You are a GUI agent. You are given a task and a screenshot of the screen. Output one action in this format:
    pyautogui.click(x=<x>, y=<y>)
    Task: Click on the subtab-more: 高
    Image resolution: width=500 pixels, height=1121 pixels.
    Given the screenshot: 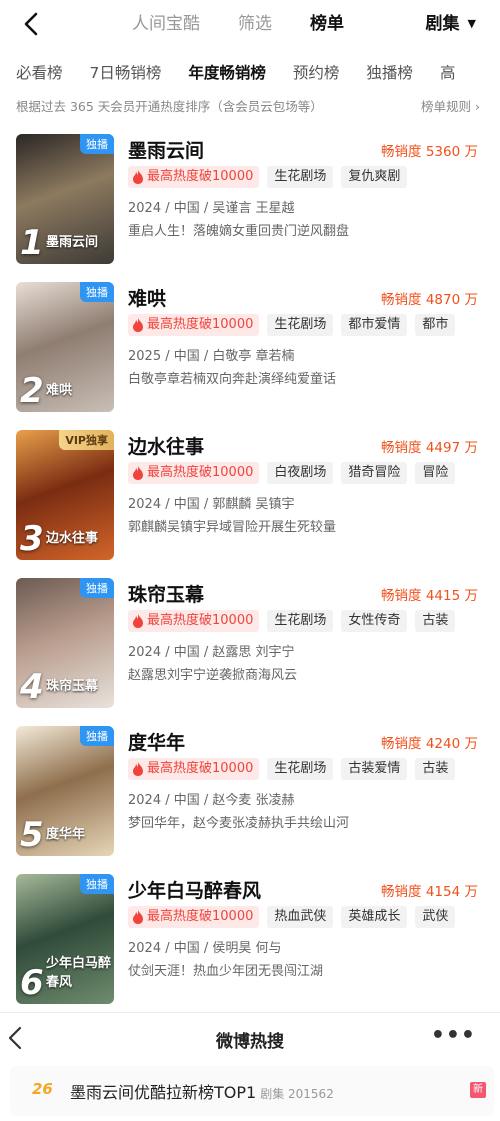 What is the action you would take?
    pyautogui.click(x=448, y=73)
    